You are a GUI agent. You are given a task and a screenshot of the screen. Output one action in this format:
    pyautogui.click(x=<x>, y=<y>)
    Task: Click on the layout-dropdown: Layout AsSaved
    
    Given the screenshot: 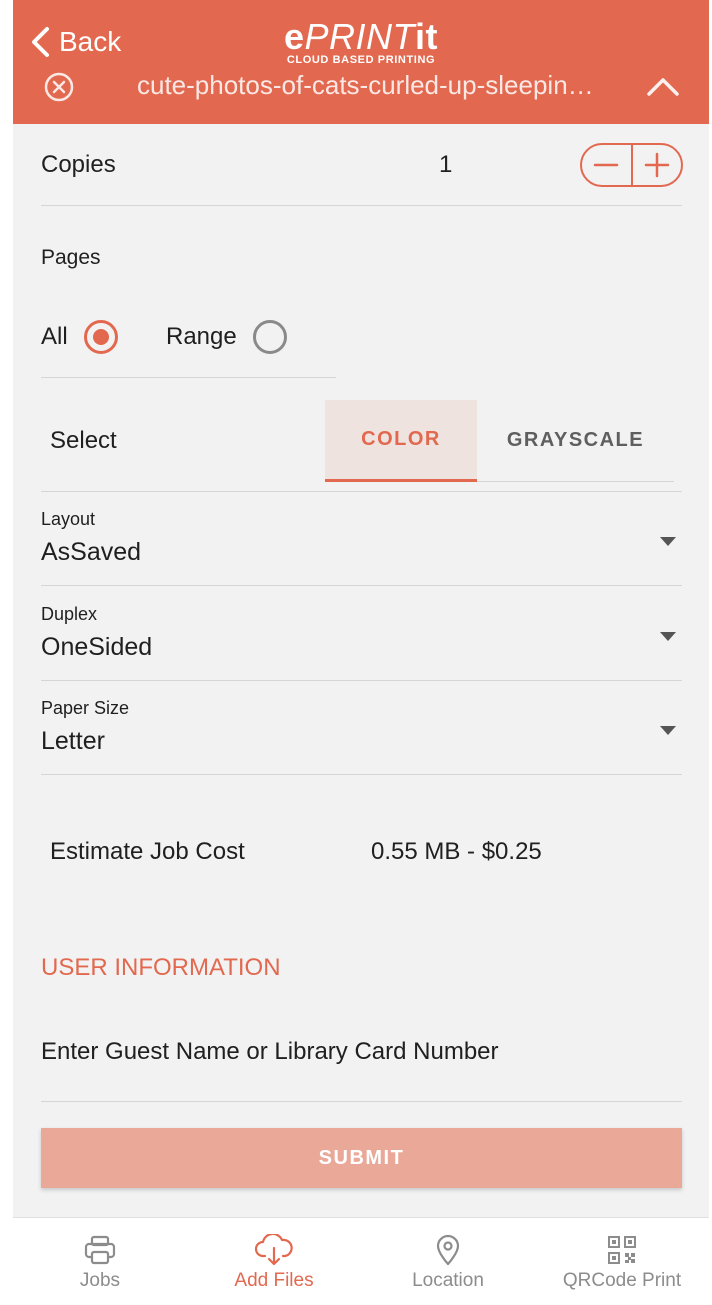 What is the action you would take?
    pyautogui.click(x=361, y=538)
    